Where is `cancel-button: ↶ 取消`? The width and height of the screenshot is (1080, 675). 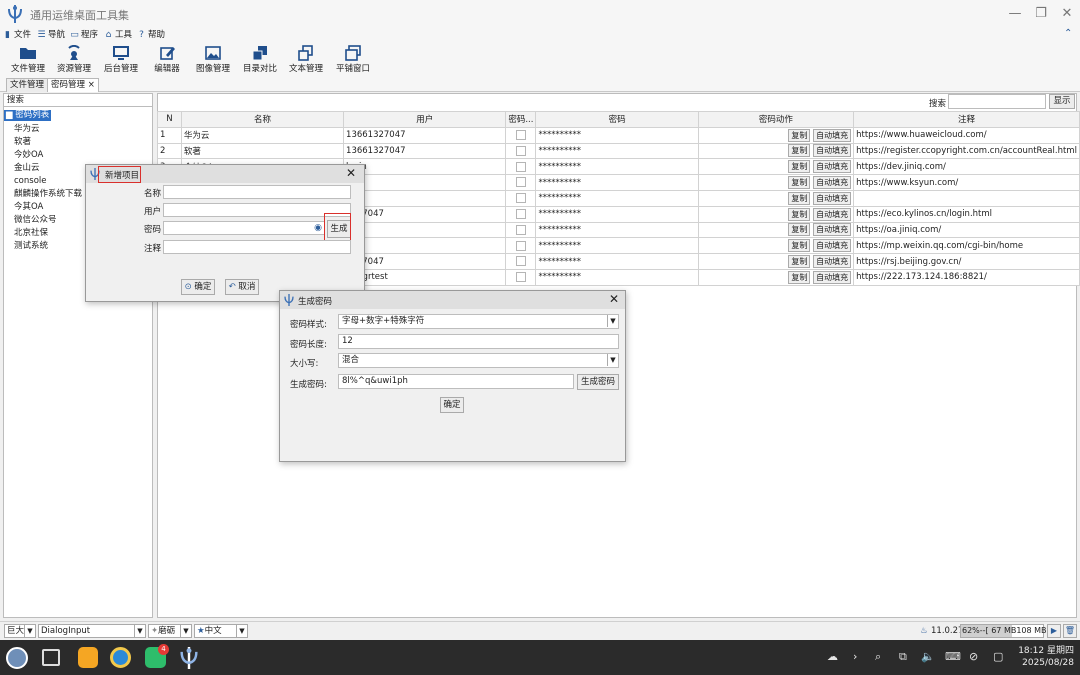 cancel-button: ↶ 取消 is located at coordinates (242, 287).